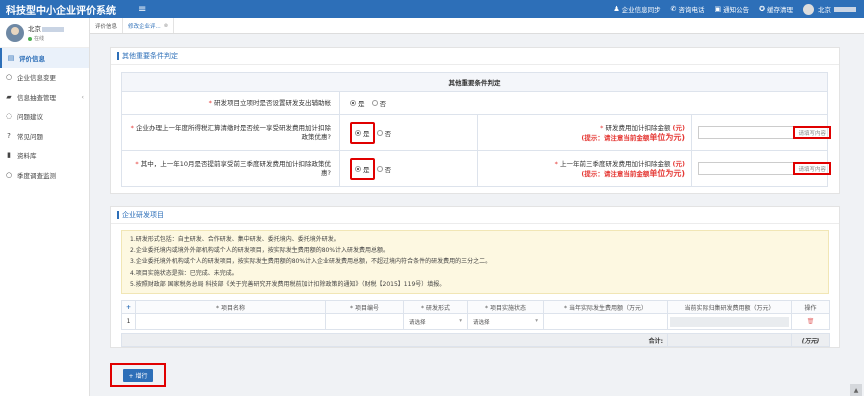  I want to click on col-status: * 项目实施状态, so click(505, 307).